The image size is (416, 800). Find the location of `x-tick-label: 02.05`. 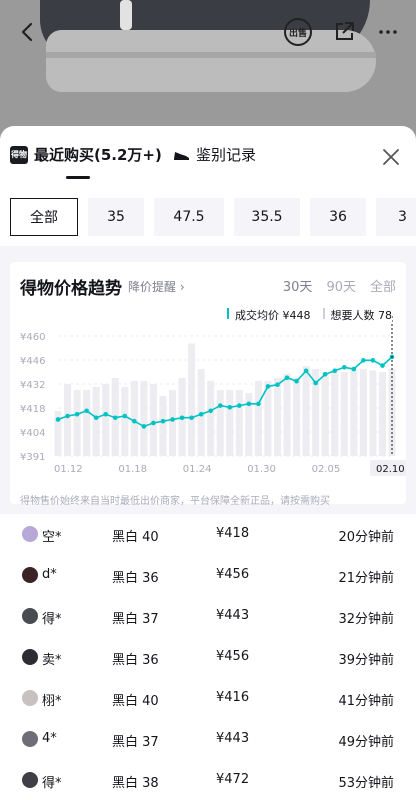

x-tick-label: 02.05 is located at coordinates (326, 469).